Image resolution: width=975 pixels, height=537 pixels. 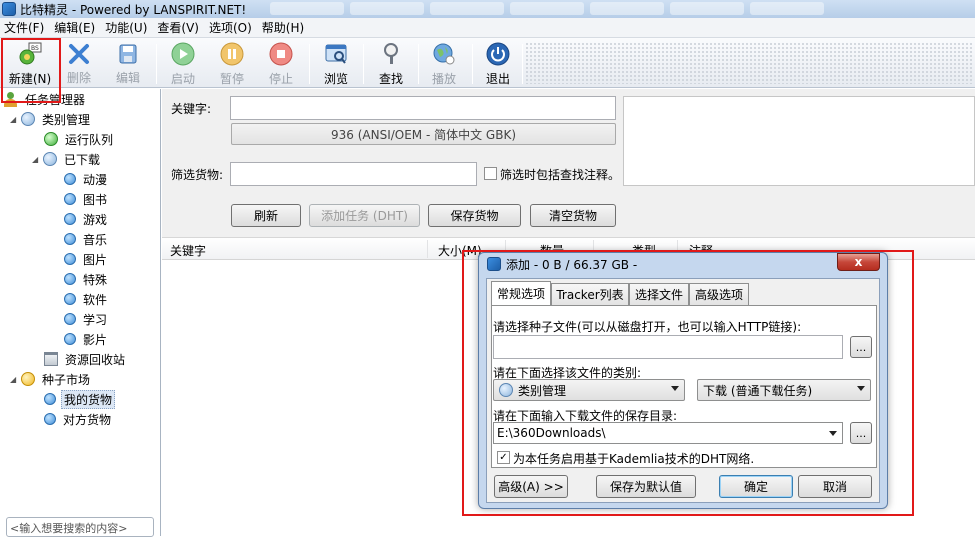 I want to click on ok-button: 确定, so click(x=756, y=486).